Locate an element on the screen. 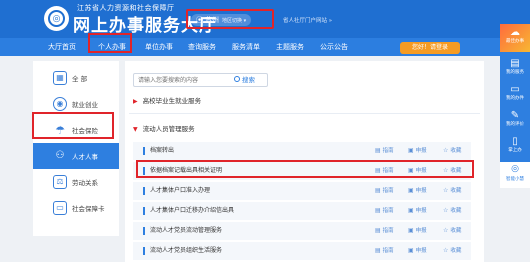  region-selector: ⦿ 苏州 地区切换 ▾ is located at coordinates (221, 20).